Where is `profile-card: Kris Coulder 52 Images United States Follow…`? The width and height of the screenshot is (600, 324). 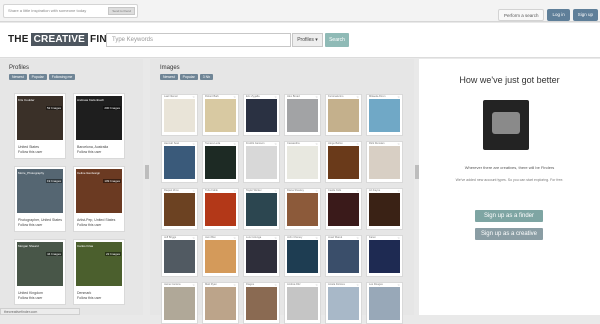
profile-card: Kris Coulder 52 Images United States Follow… is located at coordinates (40, 126).